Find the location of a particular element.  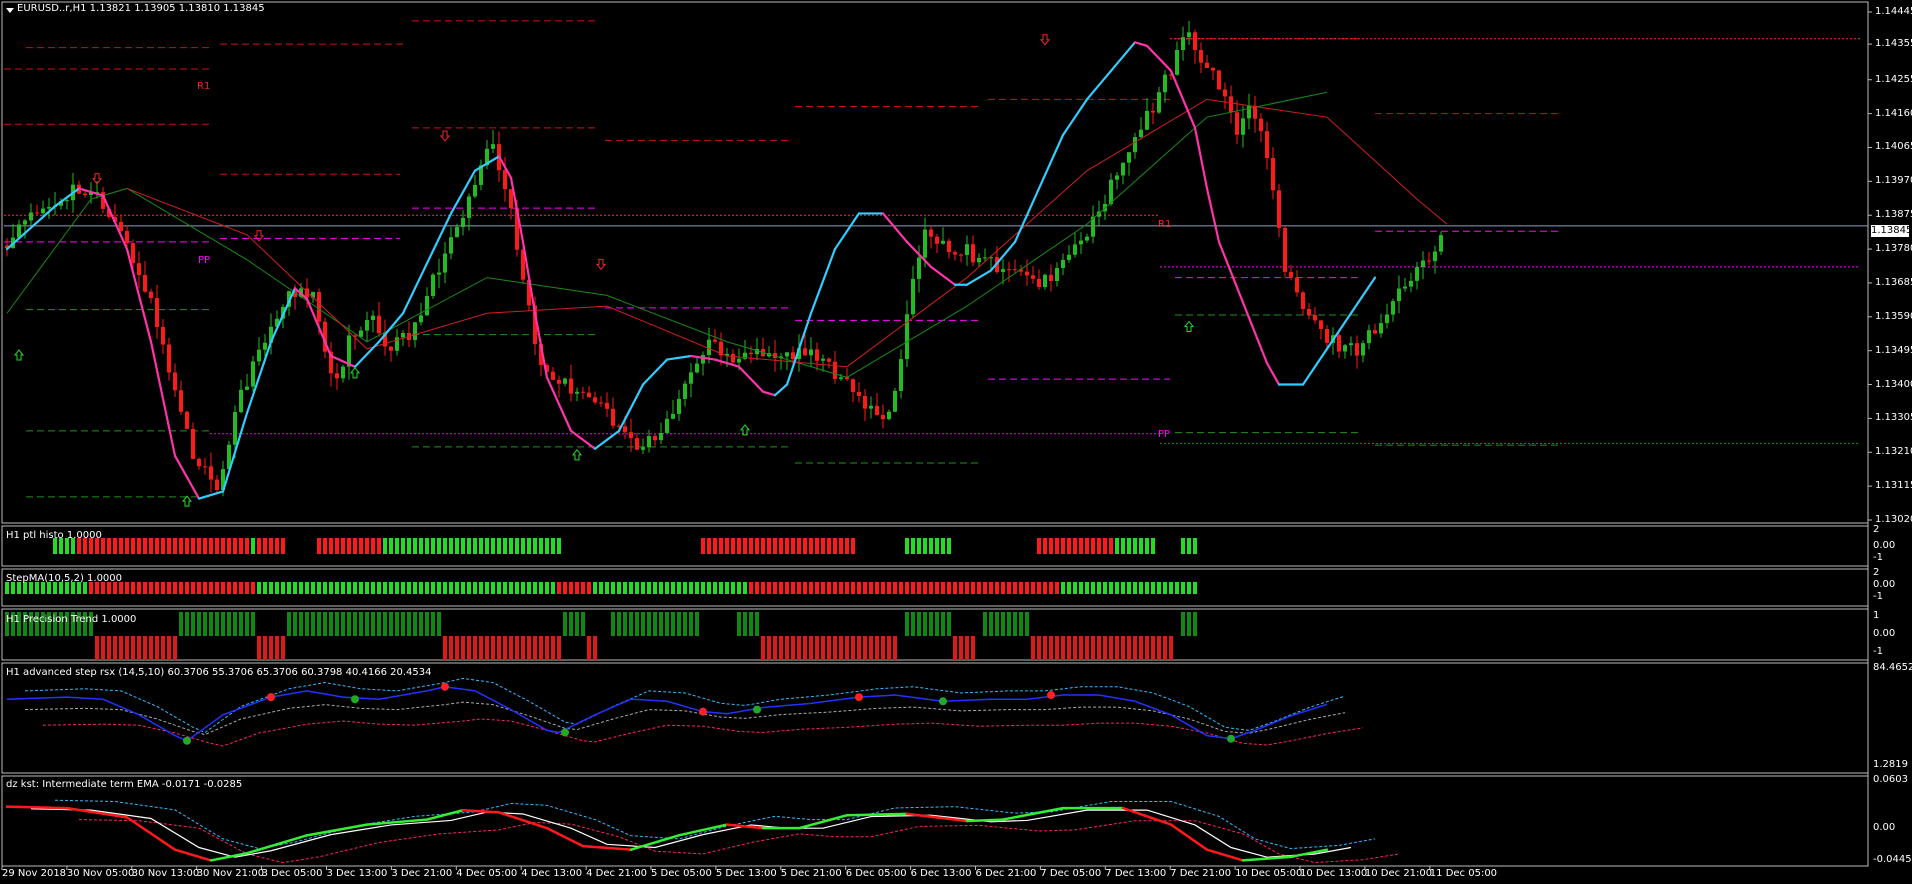

time-tick-label: 5 Dec 13:00 is located at coordinates (746, 873).